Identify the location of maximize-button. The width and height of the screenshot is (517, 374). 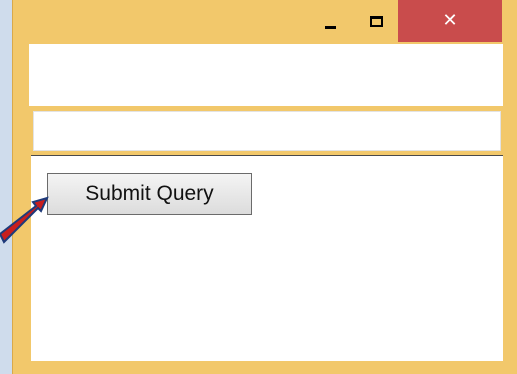
(376, 21).